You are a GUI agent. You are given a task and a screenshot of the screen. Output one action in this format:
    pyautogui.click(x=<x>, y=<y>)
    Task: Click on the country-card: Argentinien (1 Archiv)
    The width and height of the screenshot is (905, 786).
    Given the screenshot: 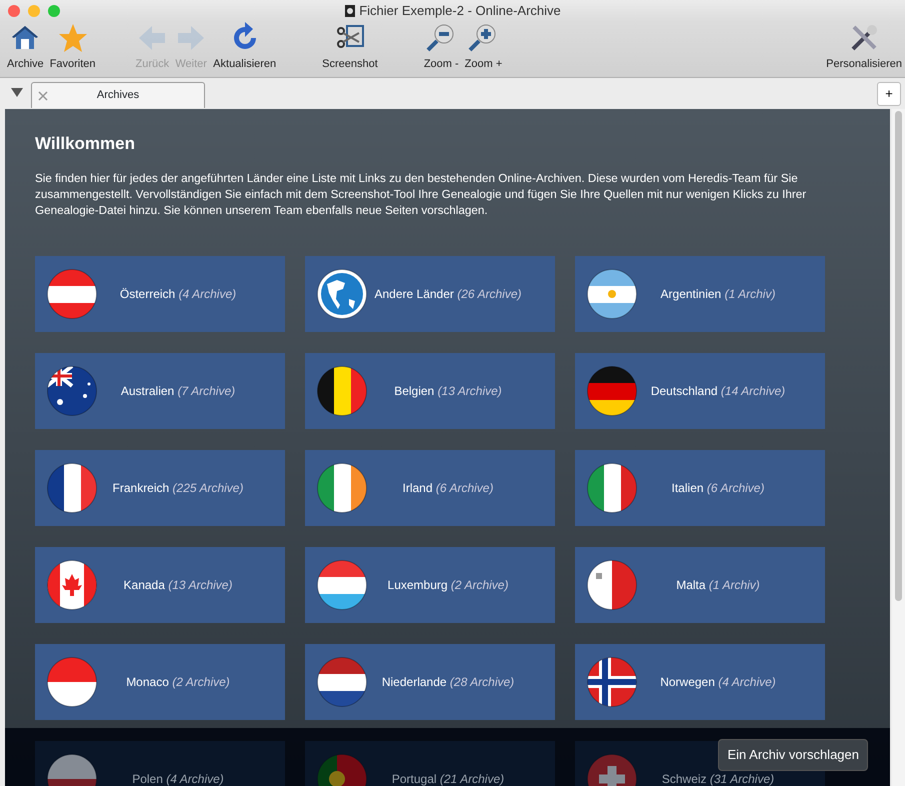 What is the action you would take?
    pyautogui.click(x=700, y=294)
    